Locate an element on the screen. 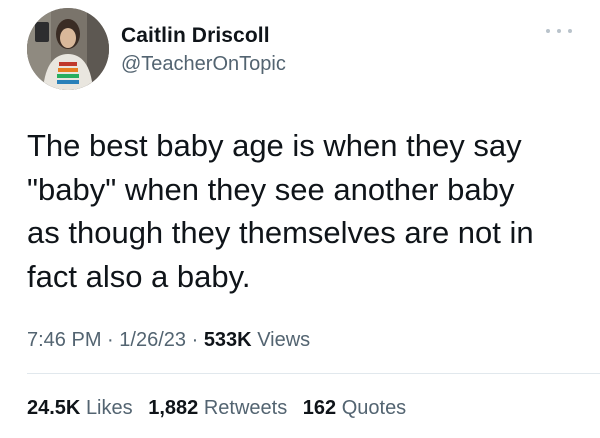  avatar-photo is located at coordinates (68, 49).